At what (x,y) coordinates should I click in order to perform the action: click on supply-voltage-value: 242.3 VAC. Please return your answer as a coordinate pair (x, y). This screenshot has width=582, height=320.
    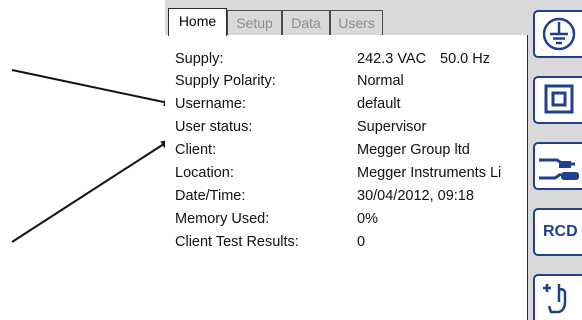
    Looking at the image, I should click on (392, 59).